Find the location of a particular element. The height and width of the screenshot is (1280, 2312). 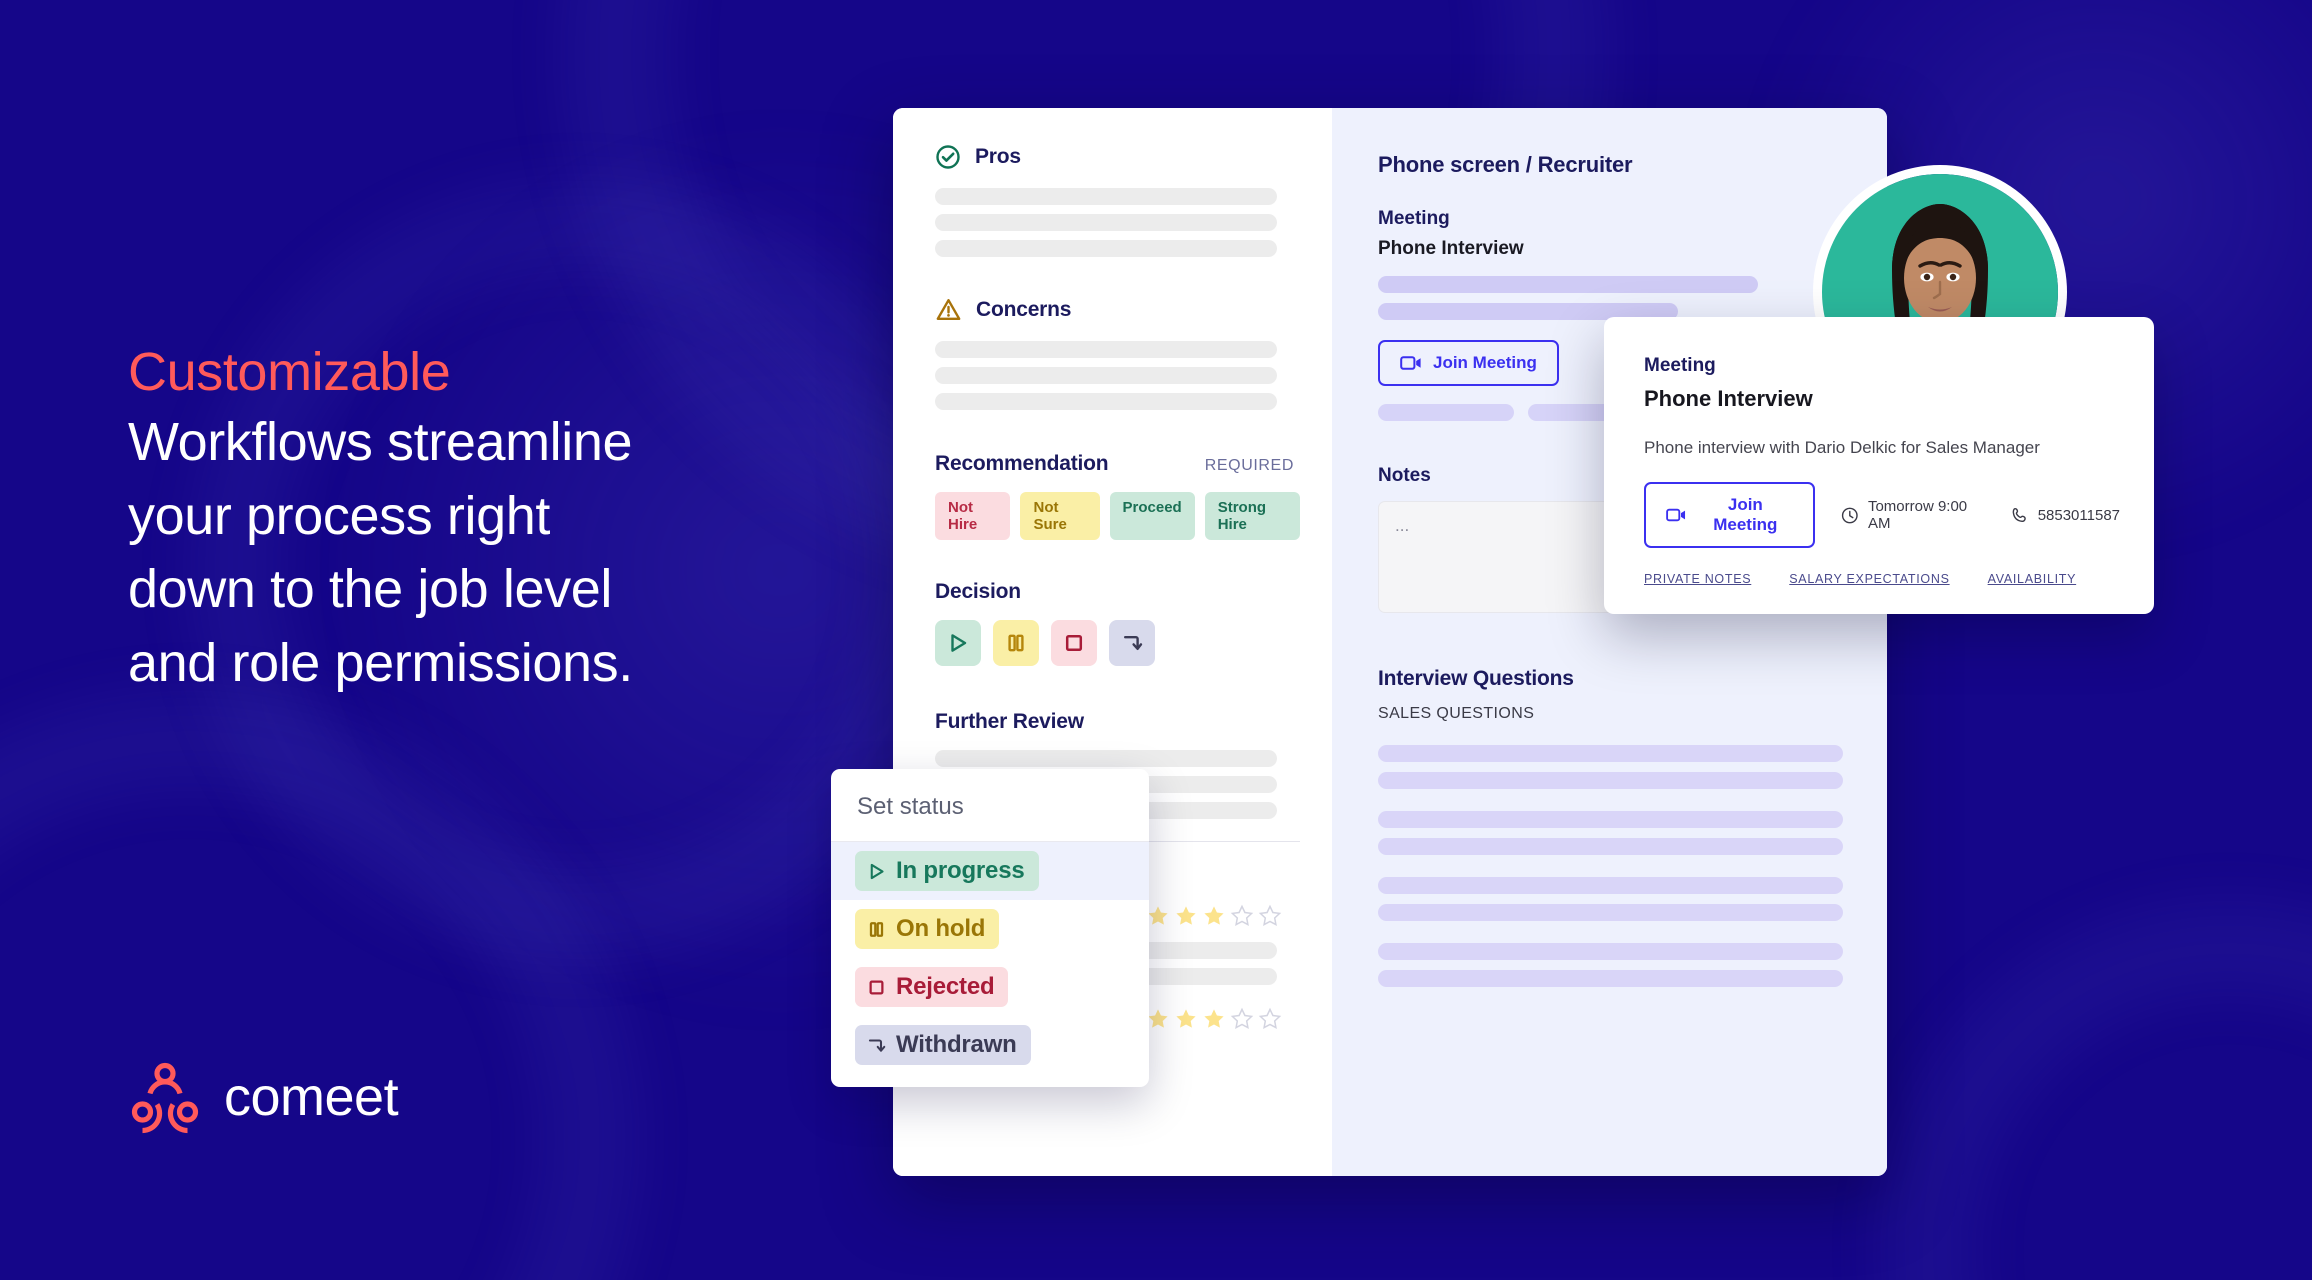

decision-rejected-button is located at coordinates (1074, 643).